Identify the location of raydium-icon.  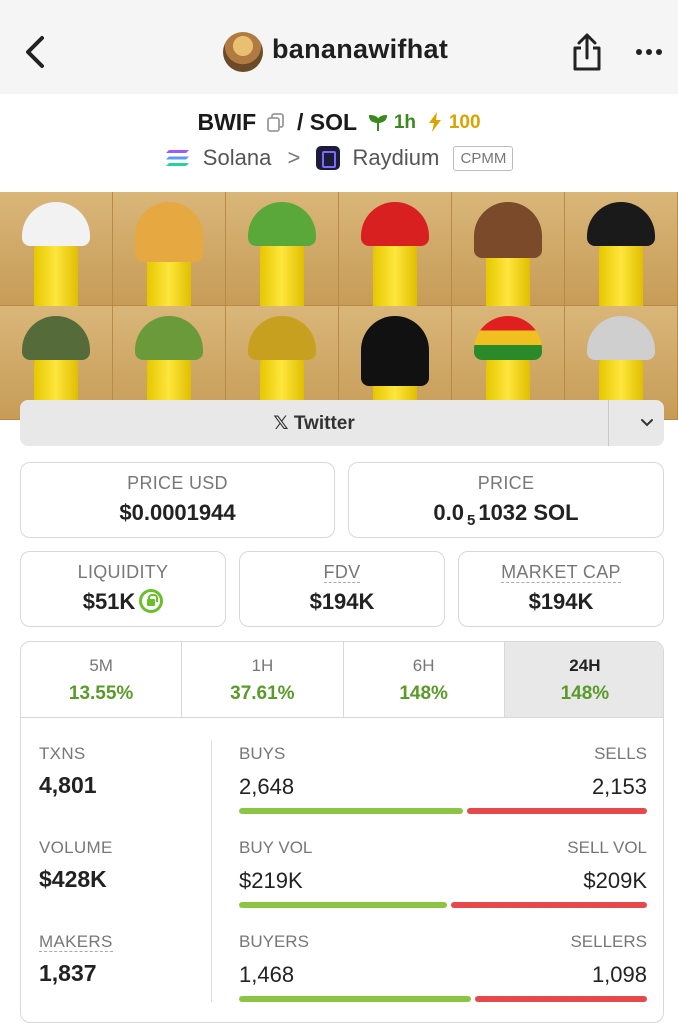
(328, 158).